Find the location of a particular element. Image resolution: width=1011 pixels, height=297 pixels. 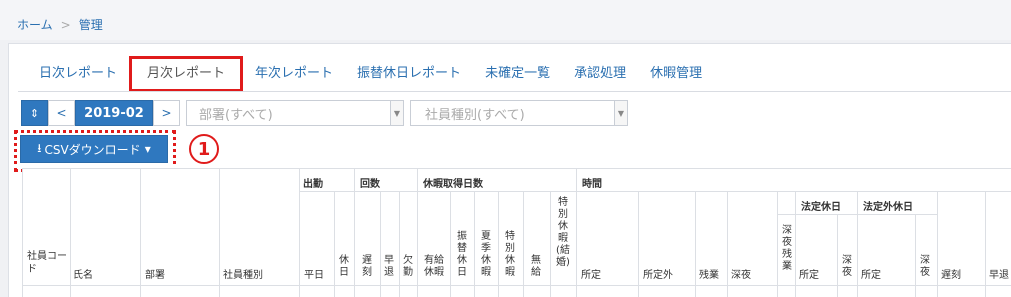

col-special-wedding: 特別休暇(結婚) is located at coordinates (563, 232).